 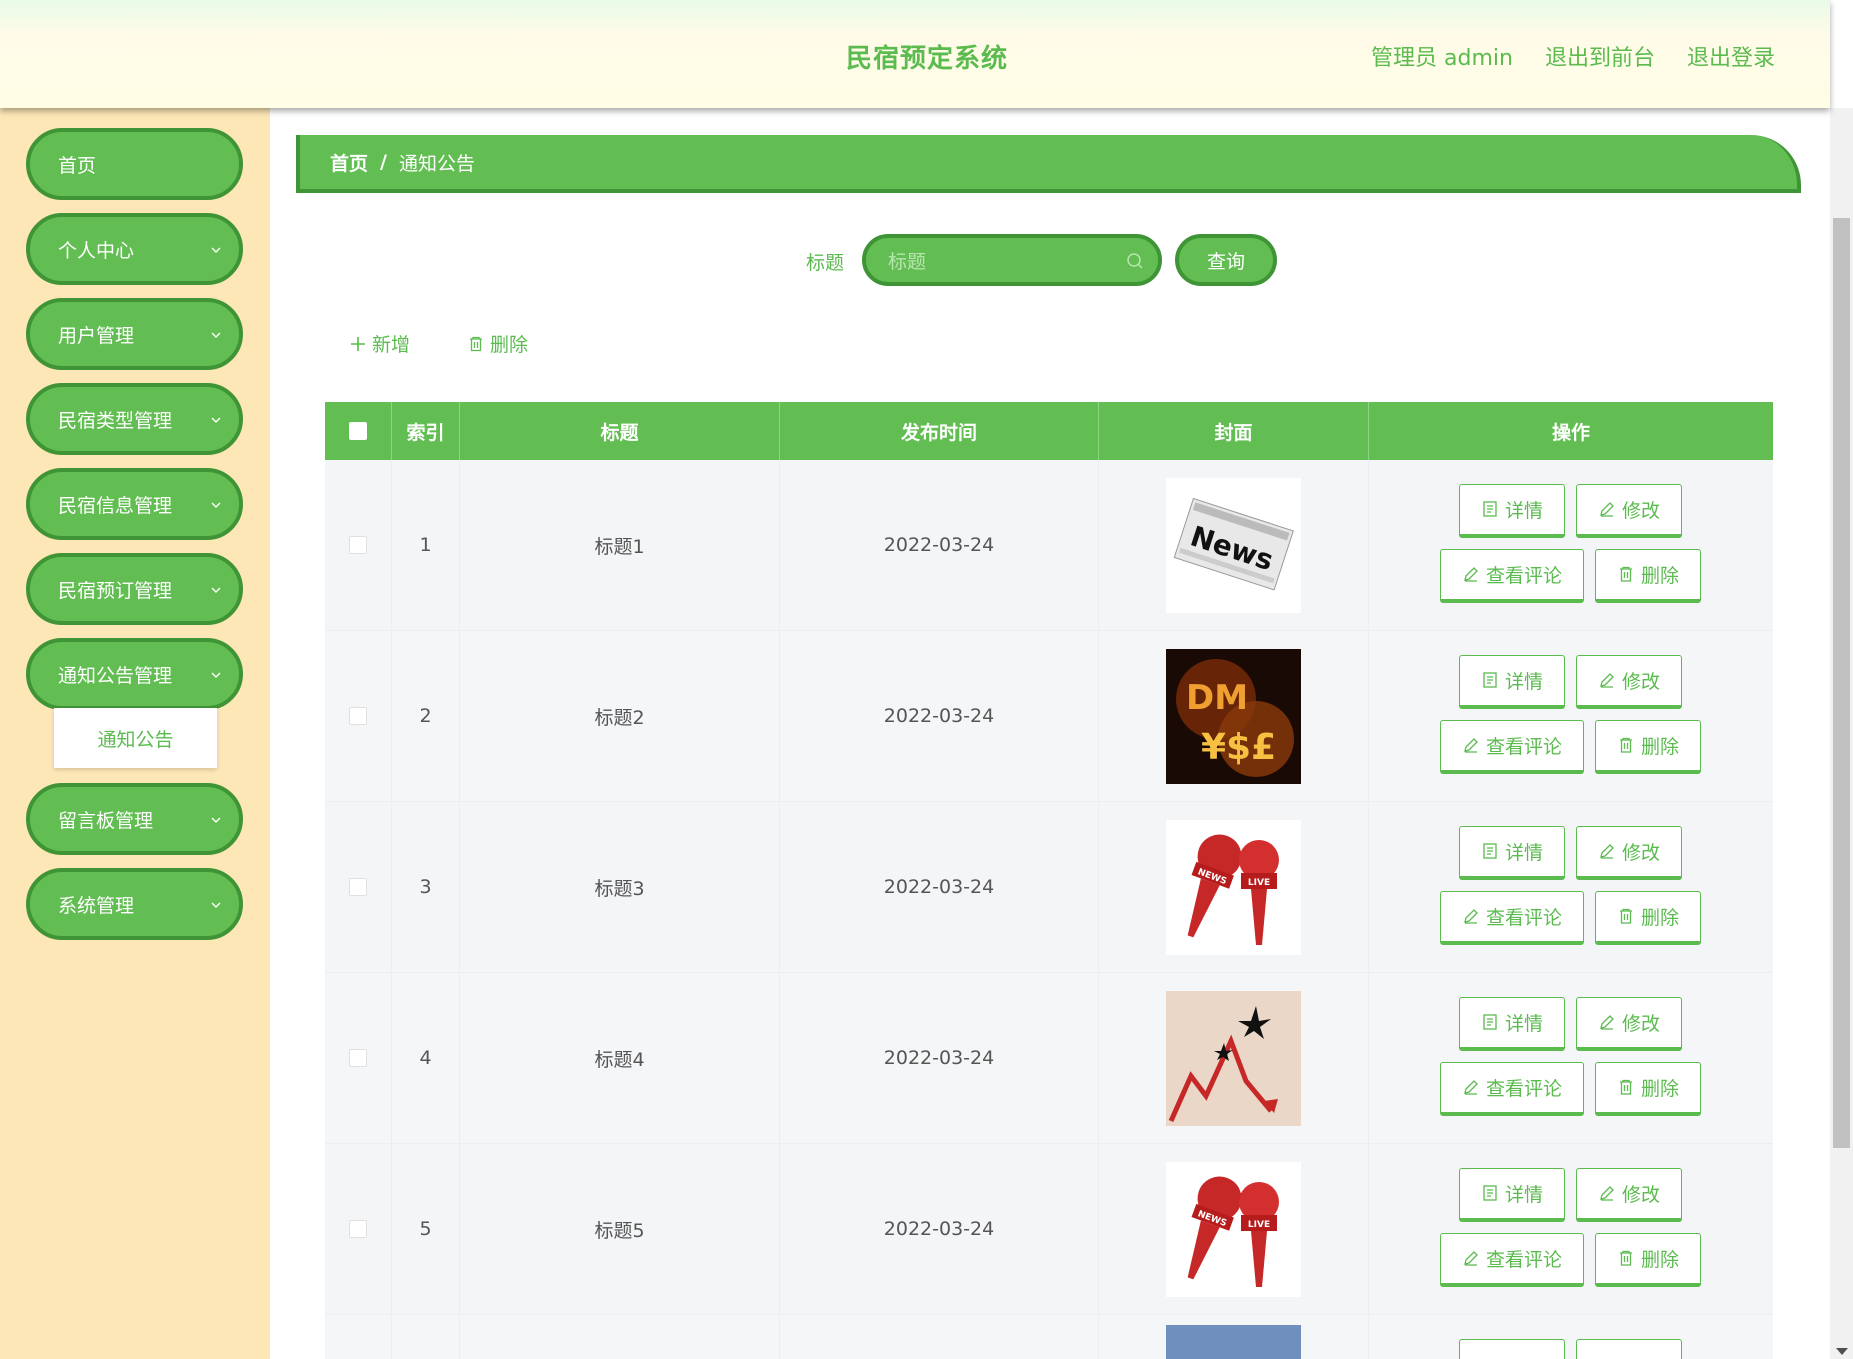 I want to click on back-to-front-link: 退出到前台, so click(x=1600, y=56).